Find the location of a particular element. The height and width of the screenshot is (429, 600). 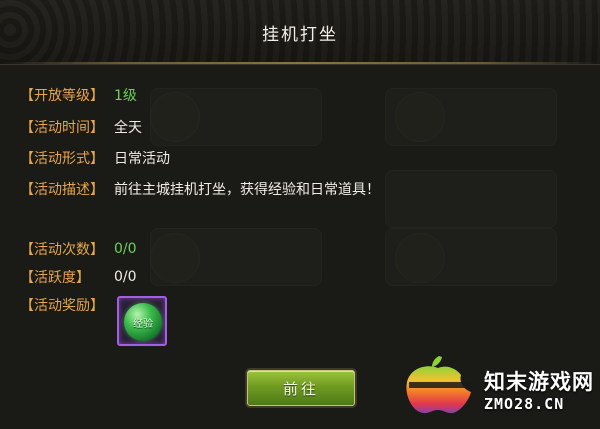

row-value: 前往主城挂机打坐，获得经验和日常道具！ is located at coordinates (247, 190).